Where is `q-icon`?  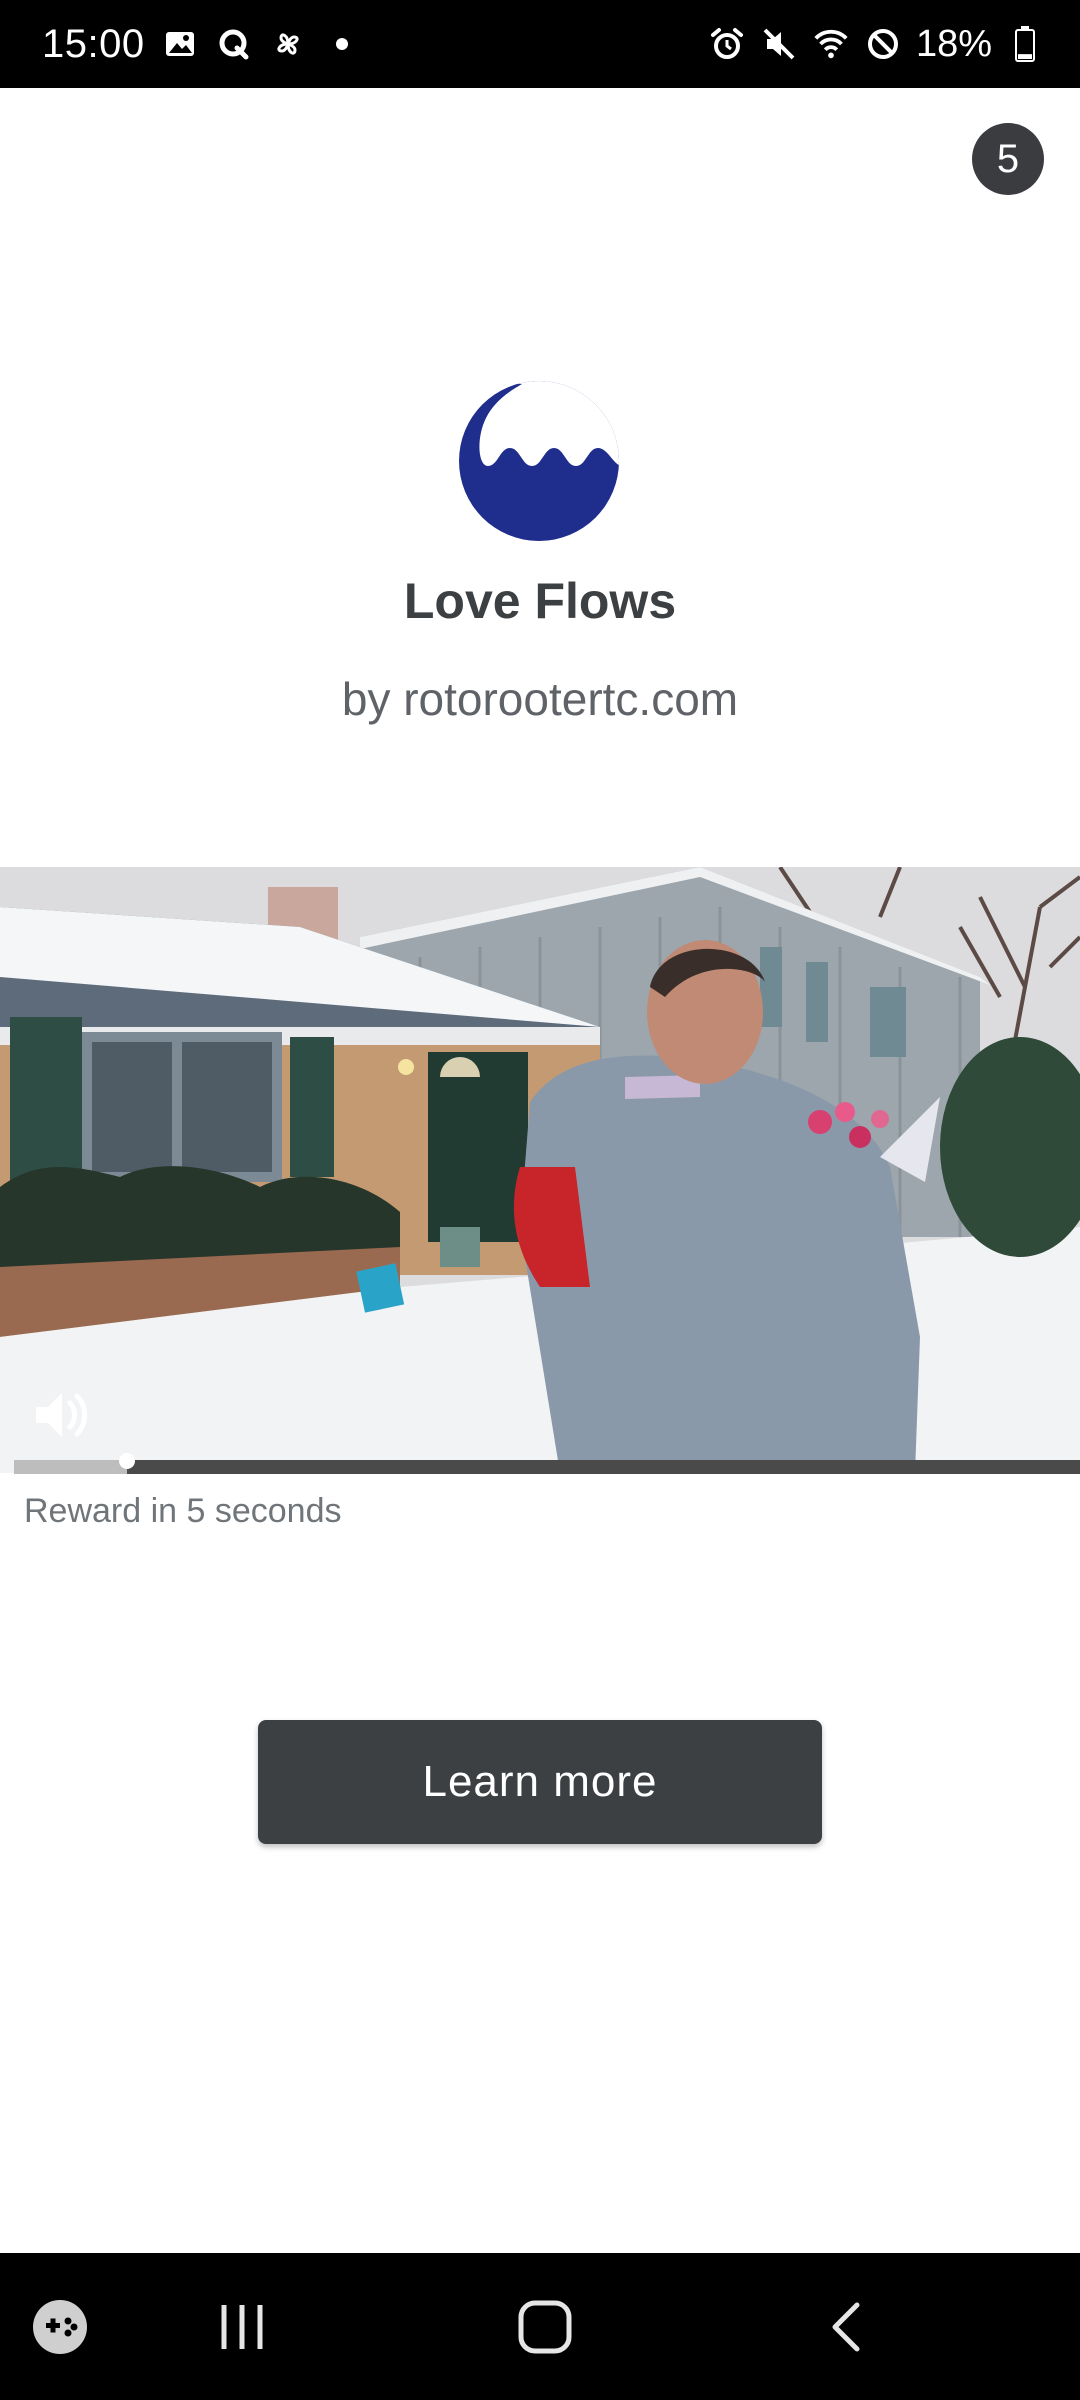 q-icon is located at coordinates (234, 44).